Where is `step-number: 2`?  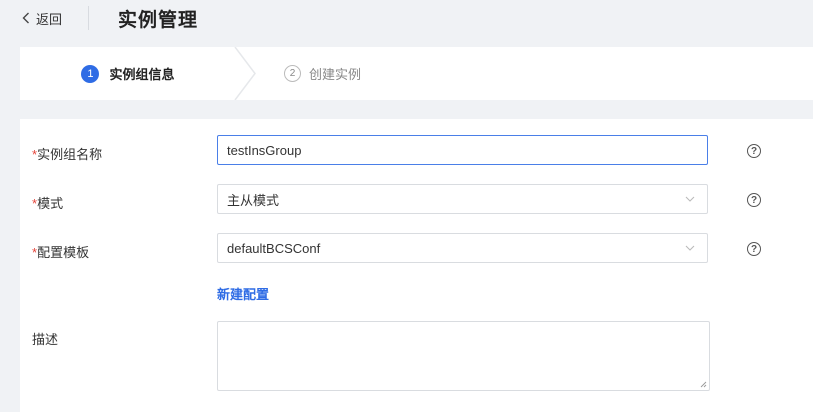
step-number: 2 is located at coordinates (292, 73).